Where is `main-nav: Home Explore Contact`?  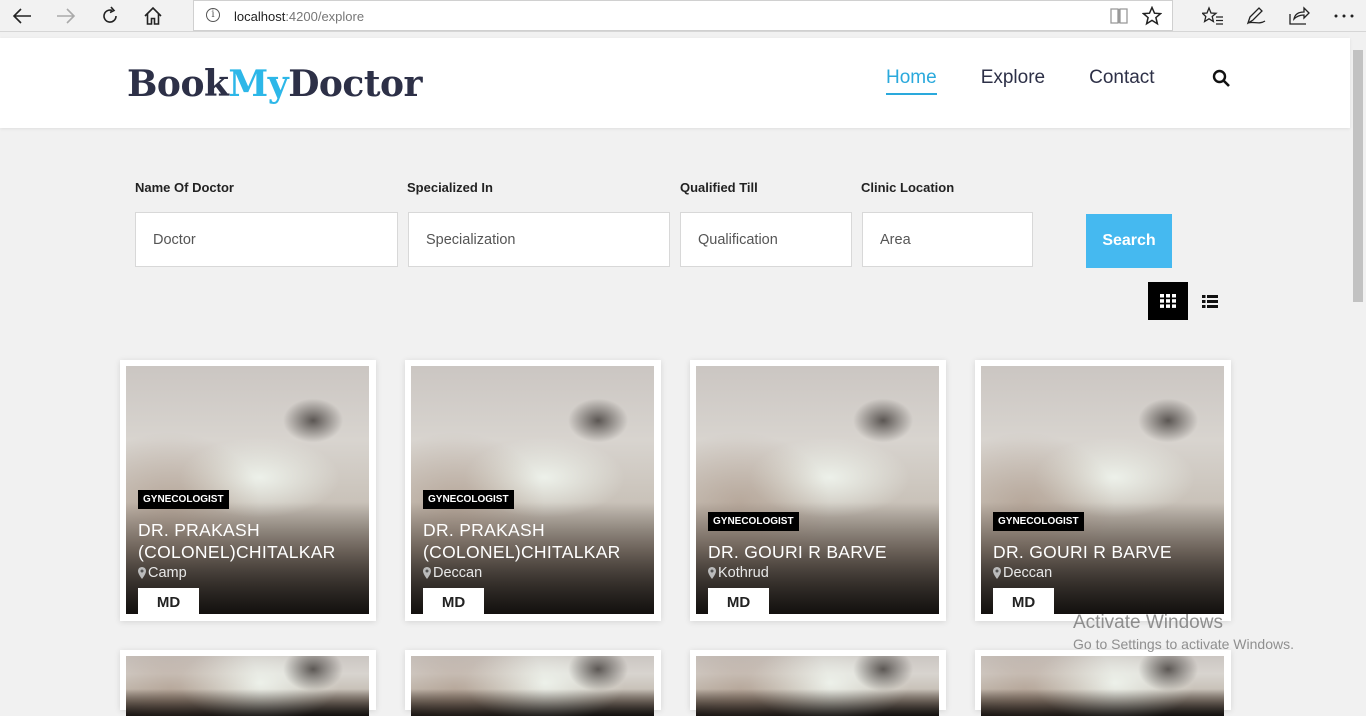
main-nav: Home Explore Contact is located at coordinates (1020, 81).